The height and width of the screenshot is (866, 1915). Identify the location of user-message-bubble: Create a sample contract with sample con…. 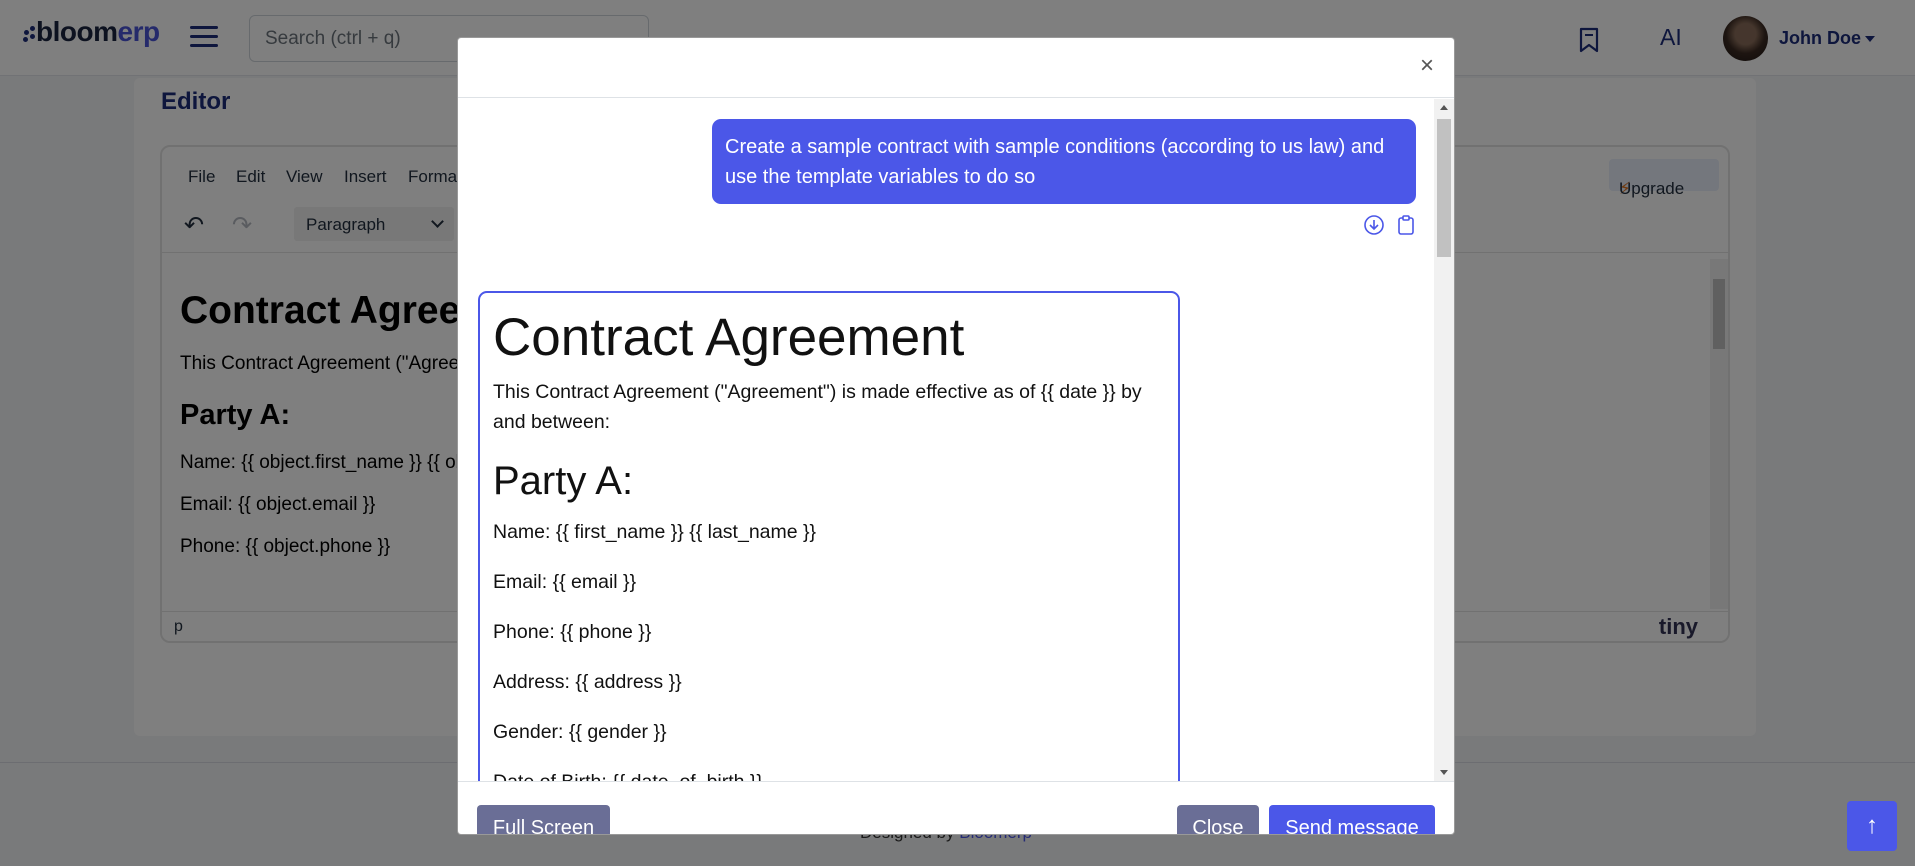
(1064, 161).